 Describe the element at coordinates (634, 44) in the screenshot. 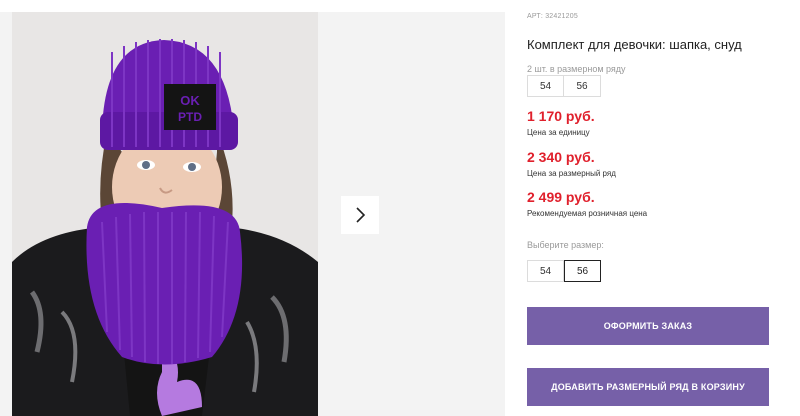

I see `product-title: Комплект для девочки: шапка, снуд` at that location.